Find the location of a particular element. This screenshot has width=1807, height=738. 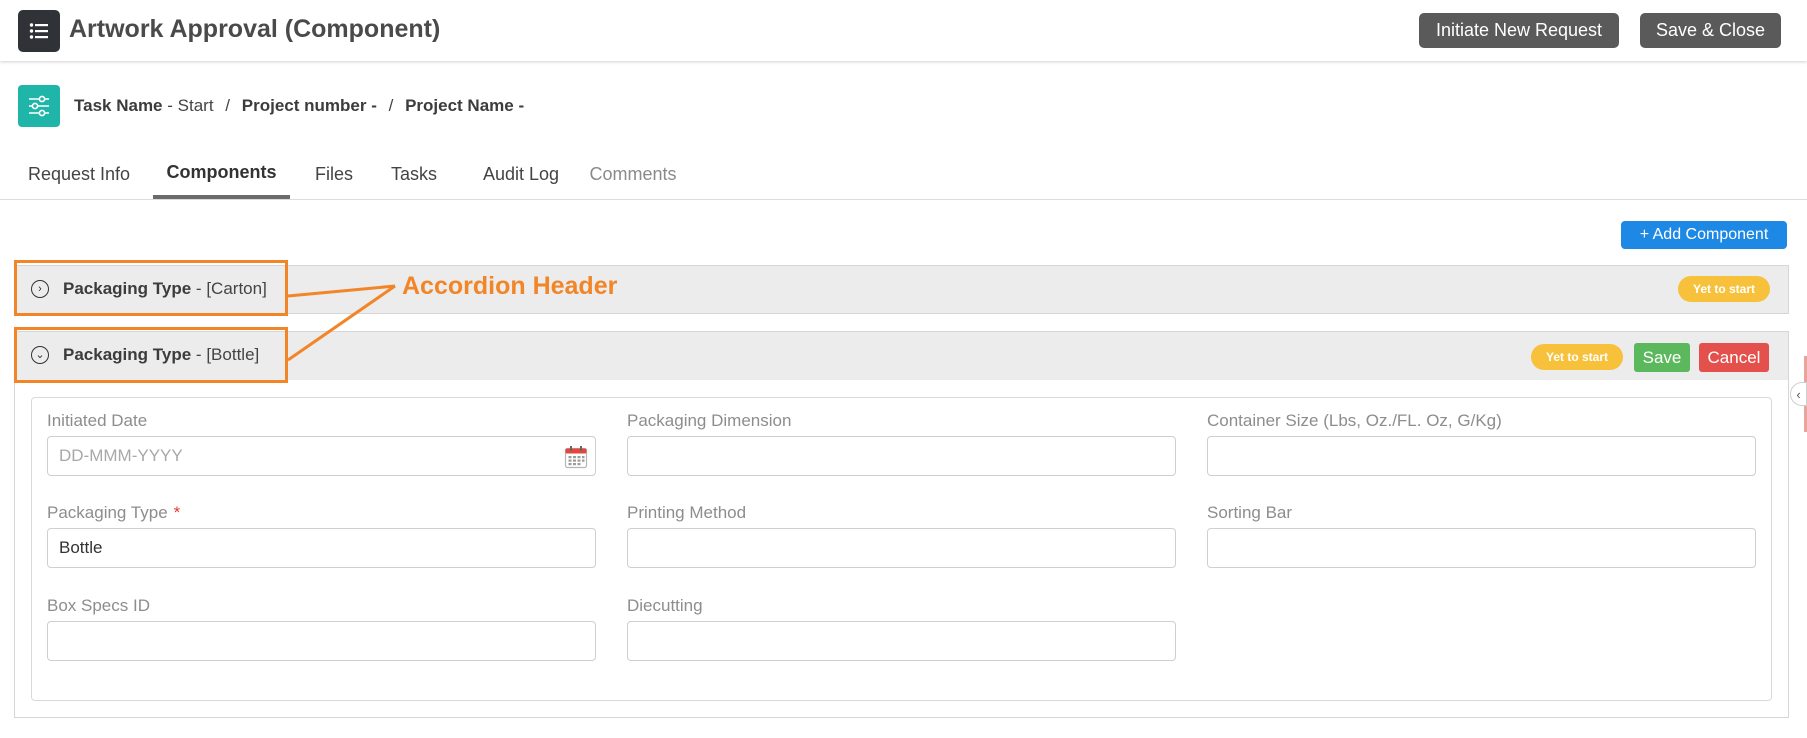

annotation-label: Accordion Header is located at coordinates (510, 286).